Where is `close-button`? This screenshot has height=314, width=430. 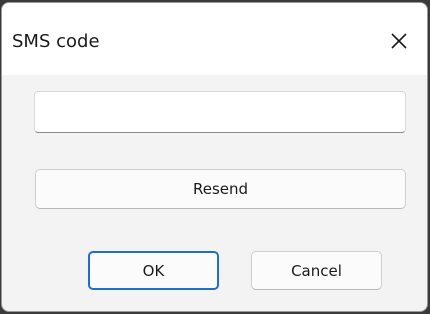
close-button is located at coordinates (399, 41).